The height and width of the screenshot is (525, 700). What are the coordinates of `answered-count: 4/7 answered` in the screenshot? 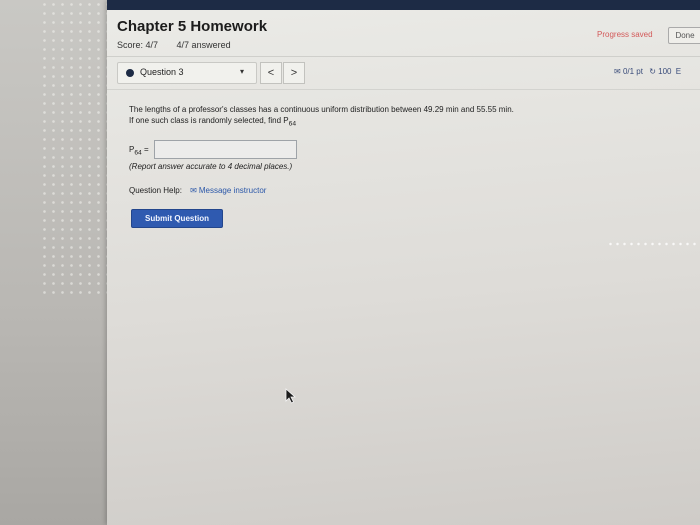 It's located at (203, 45).